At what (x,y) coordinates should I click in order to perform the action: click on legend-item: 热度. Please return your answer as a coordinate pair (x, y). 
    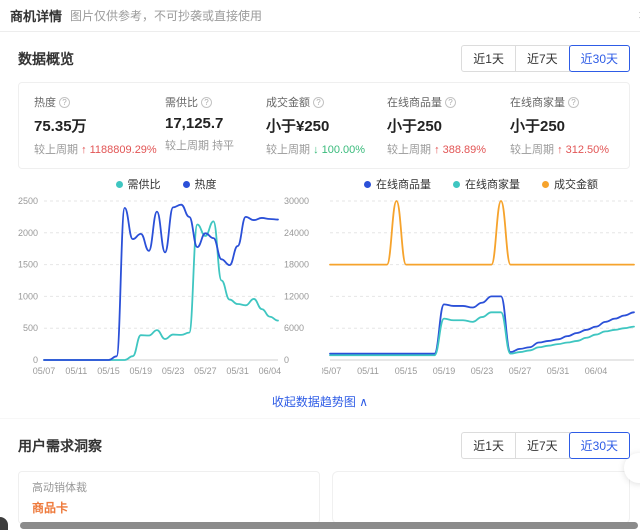
    Looking at the image, I should click on (199, 184).